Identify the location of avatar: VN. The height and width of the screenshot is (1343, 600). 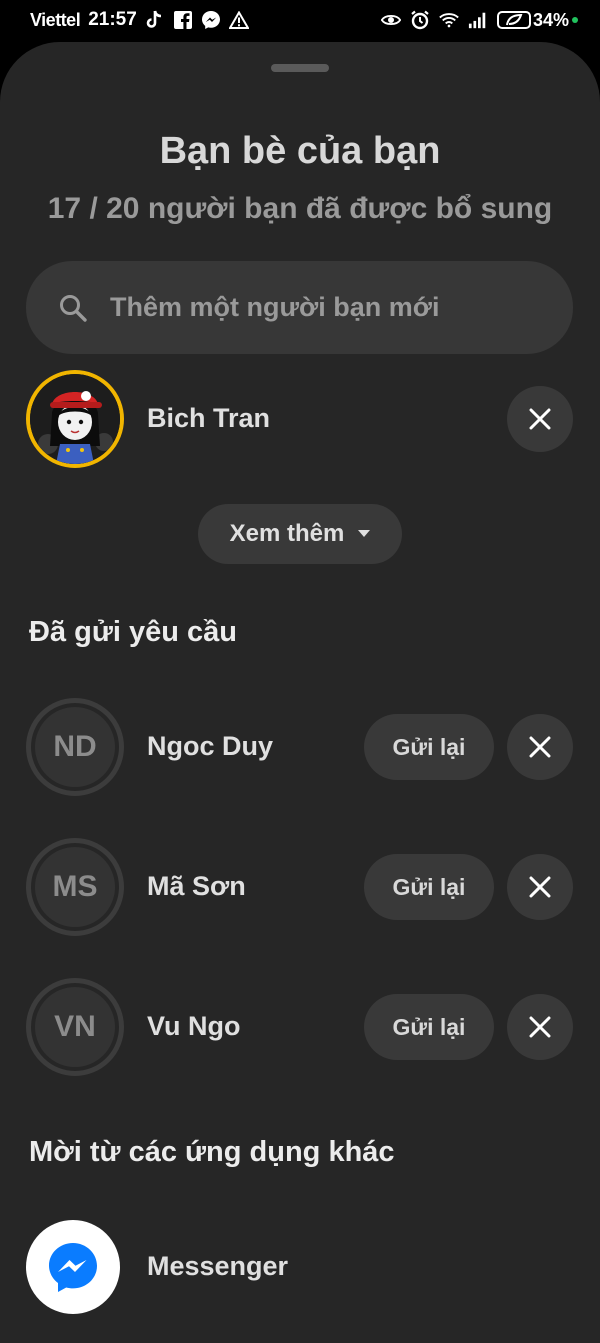
(75, 1027).